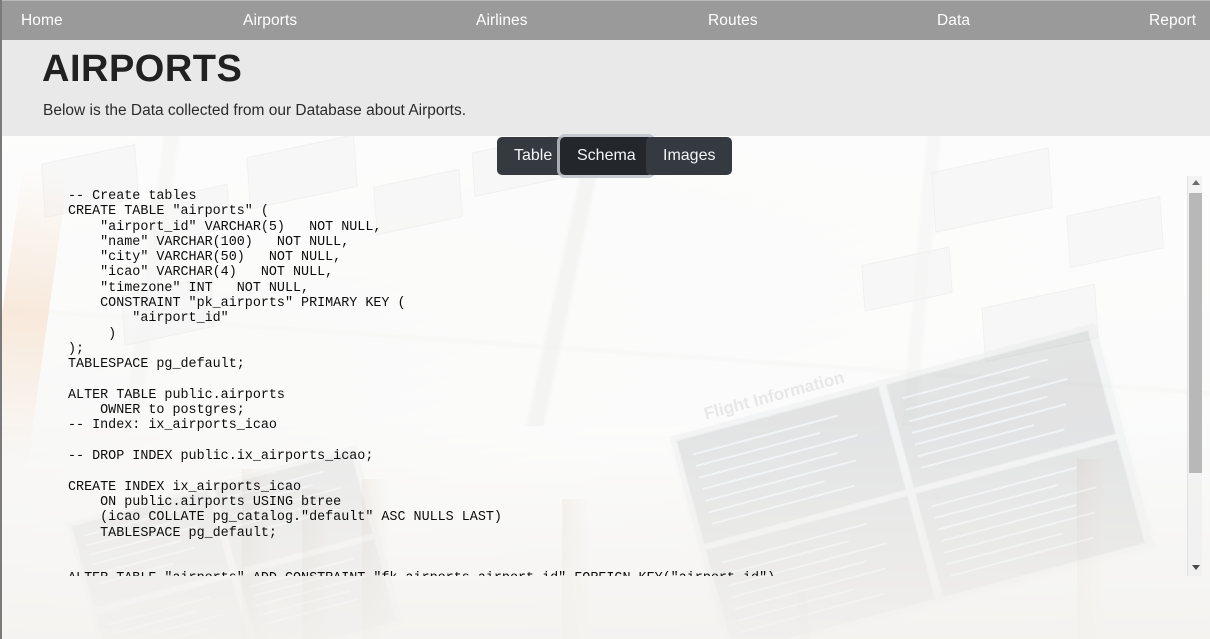  I want to click on page-title: AIRPORTS, so click(142, 69).